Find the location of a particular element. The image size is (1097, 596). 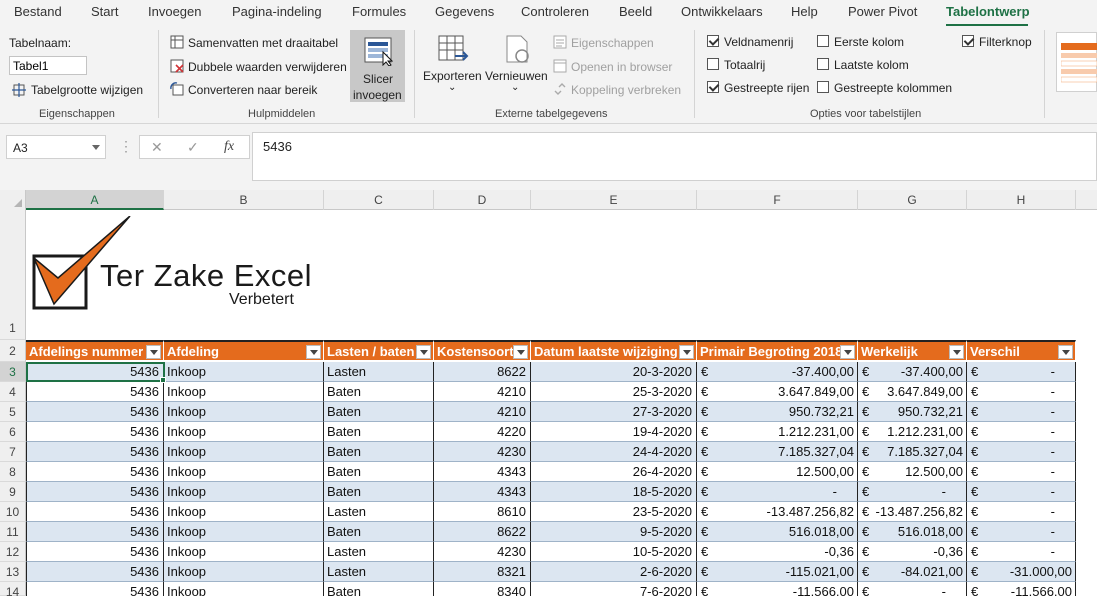

table-cell: 4220 is located at coordinates (482, 432).